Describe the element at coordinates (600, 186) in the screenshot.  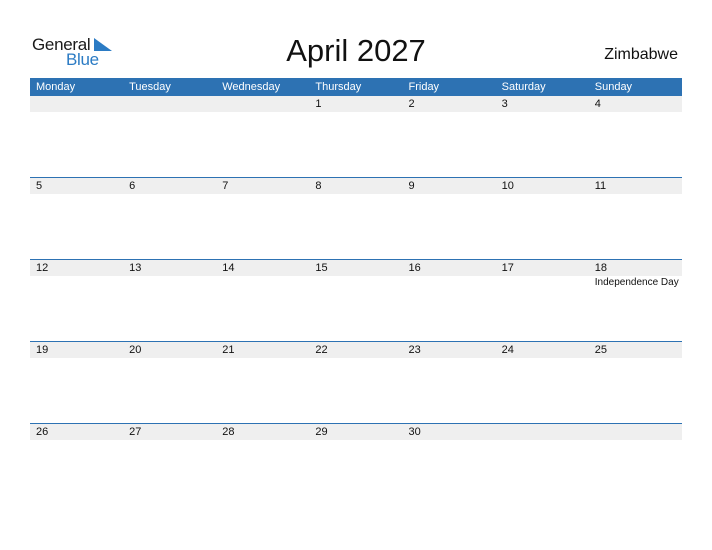
I see `day-number: 11` at that location.